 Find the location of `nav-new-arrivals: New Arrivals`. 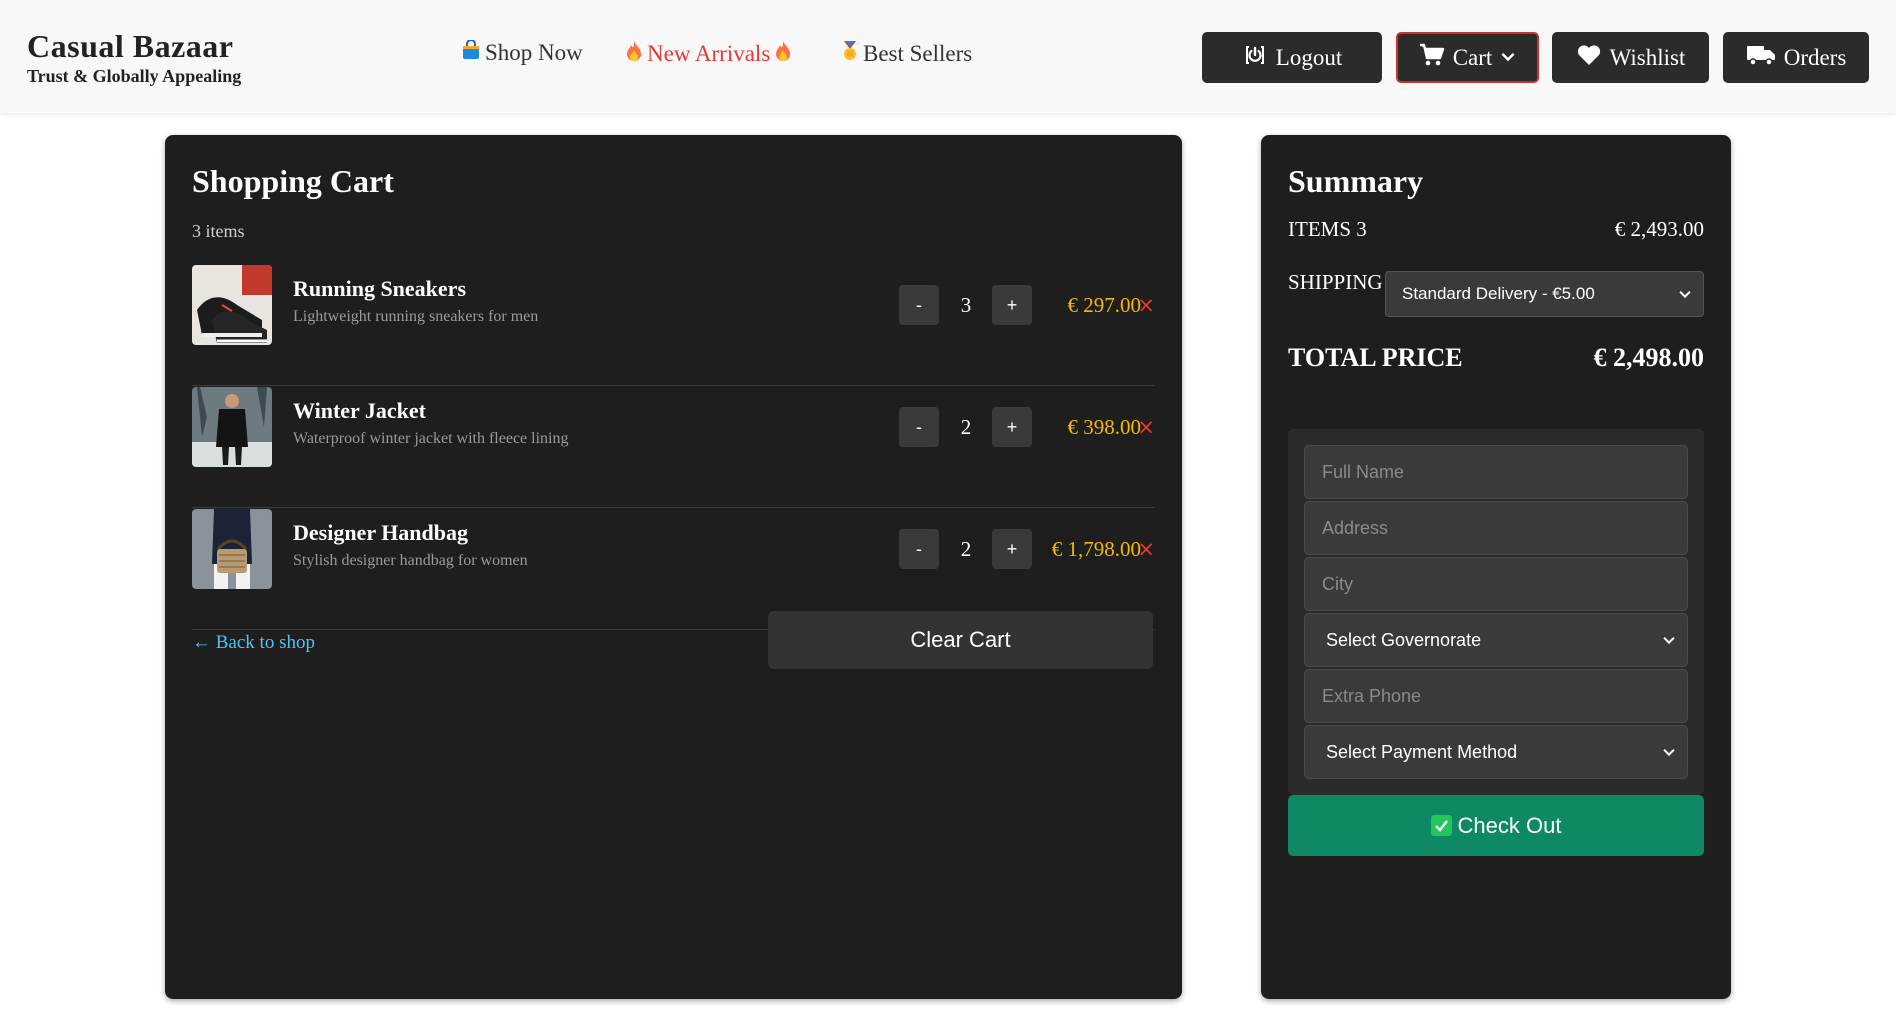

nav-new-arrivals: New Arrivals is located at coordinates (708, 54).